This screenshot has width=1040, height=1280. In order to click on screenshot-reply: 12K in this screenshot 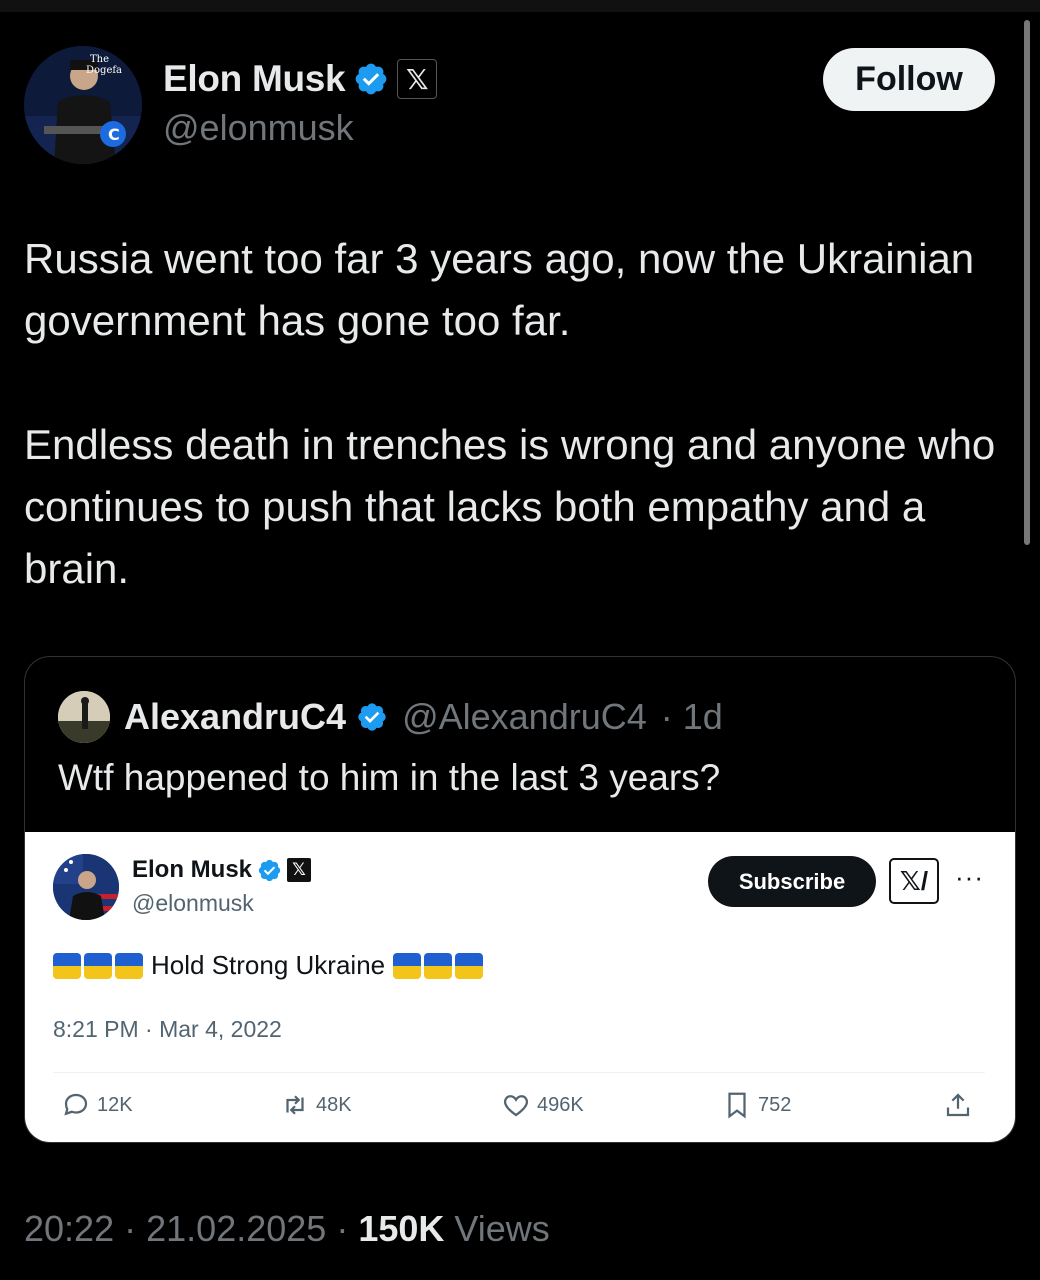, I will do `click(97, 1105)`.